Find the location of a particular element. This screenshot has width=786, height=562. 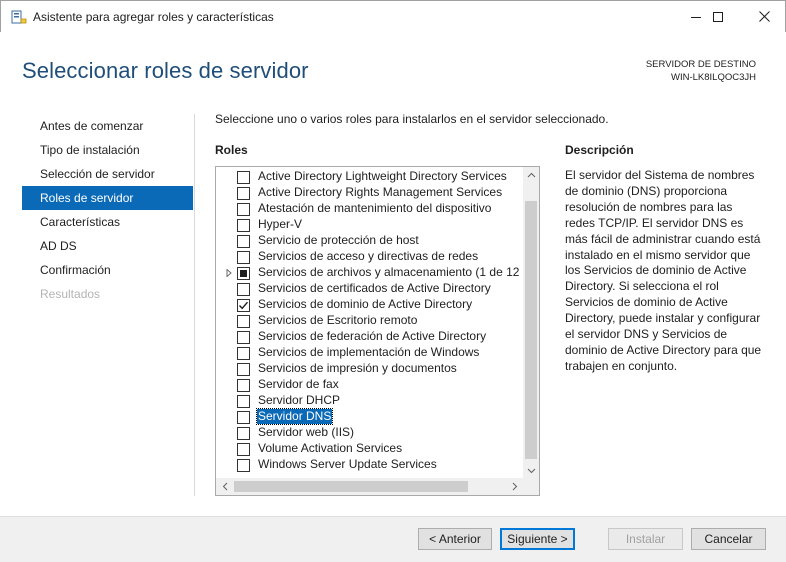

server-manager-icon is located at coordinates (19, 17).